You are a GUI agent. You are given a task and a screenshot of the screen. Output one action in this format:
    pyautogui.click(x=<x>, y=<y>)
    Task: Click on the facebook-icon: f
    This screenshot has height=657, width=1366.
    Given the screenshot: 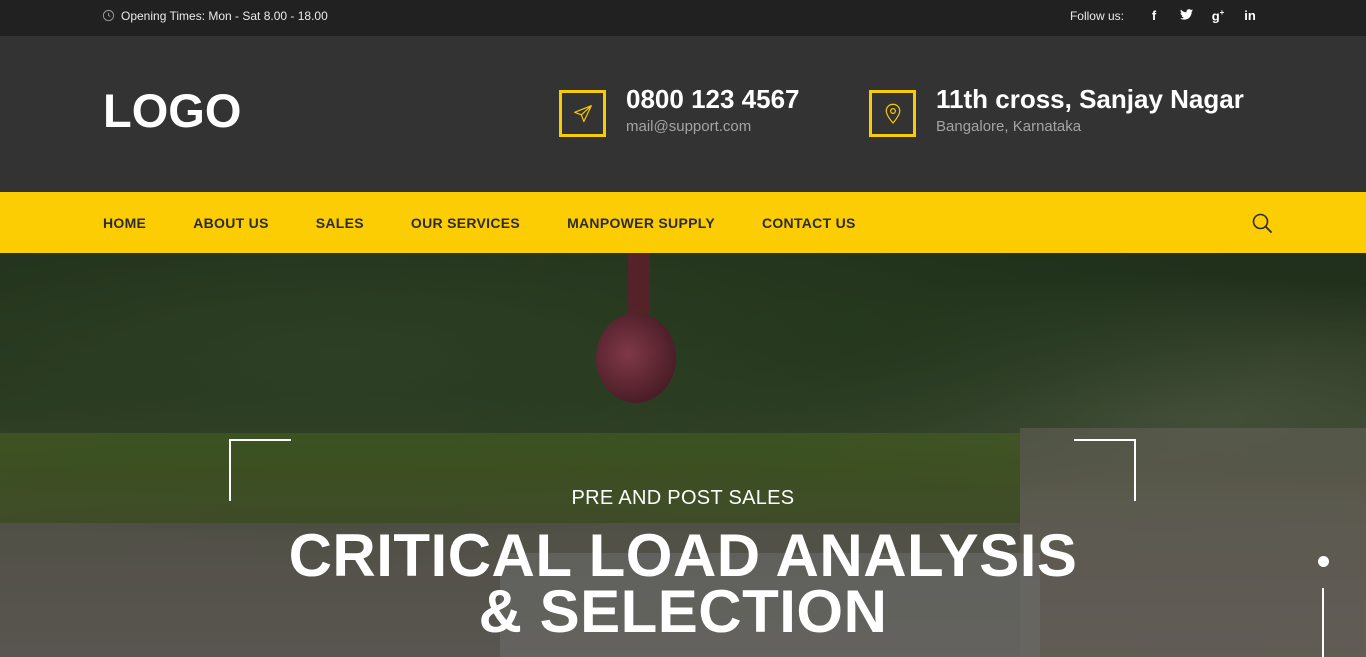 What is the action you would take?
    pyautogui.click(x=1154, y=15)
    